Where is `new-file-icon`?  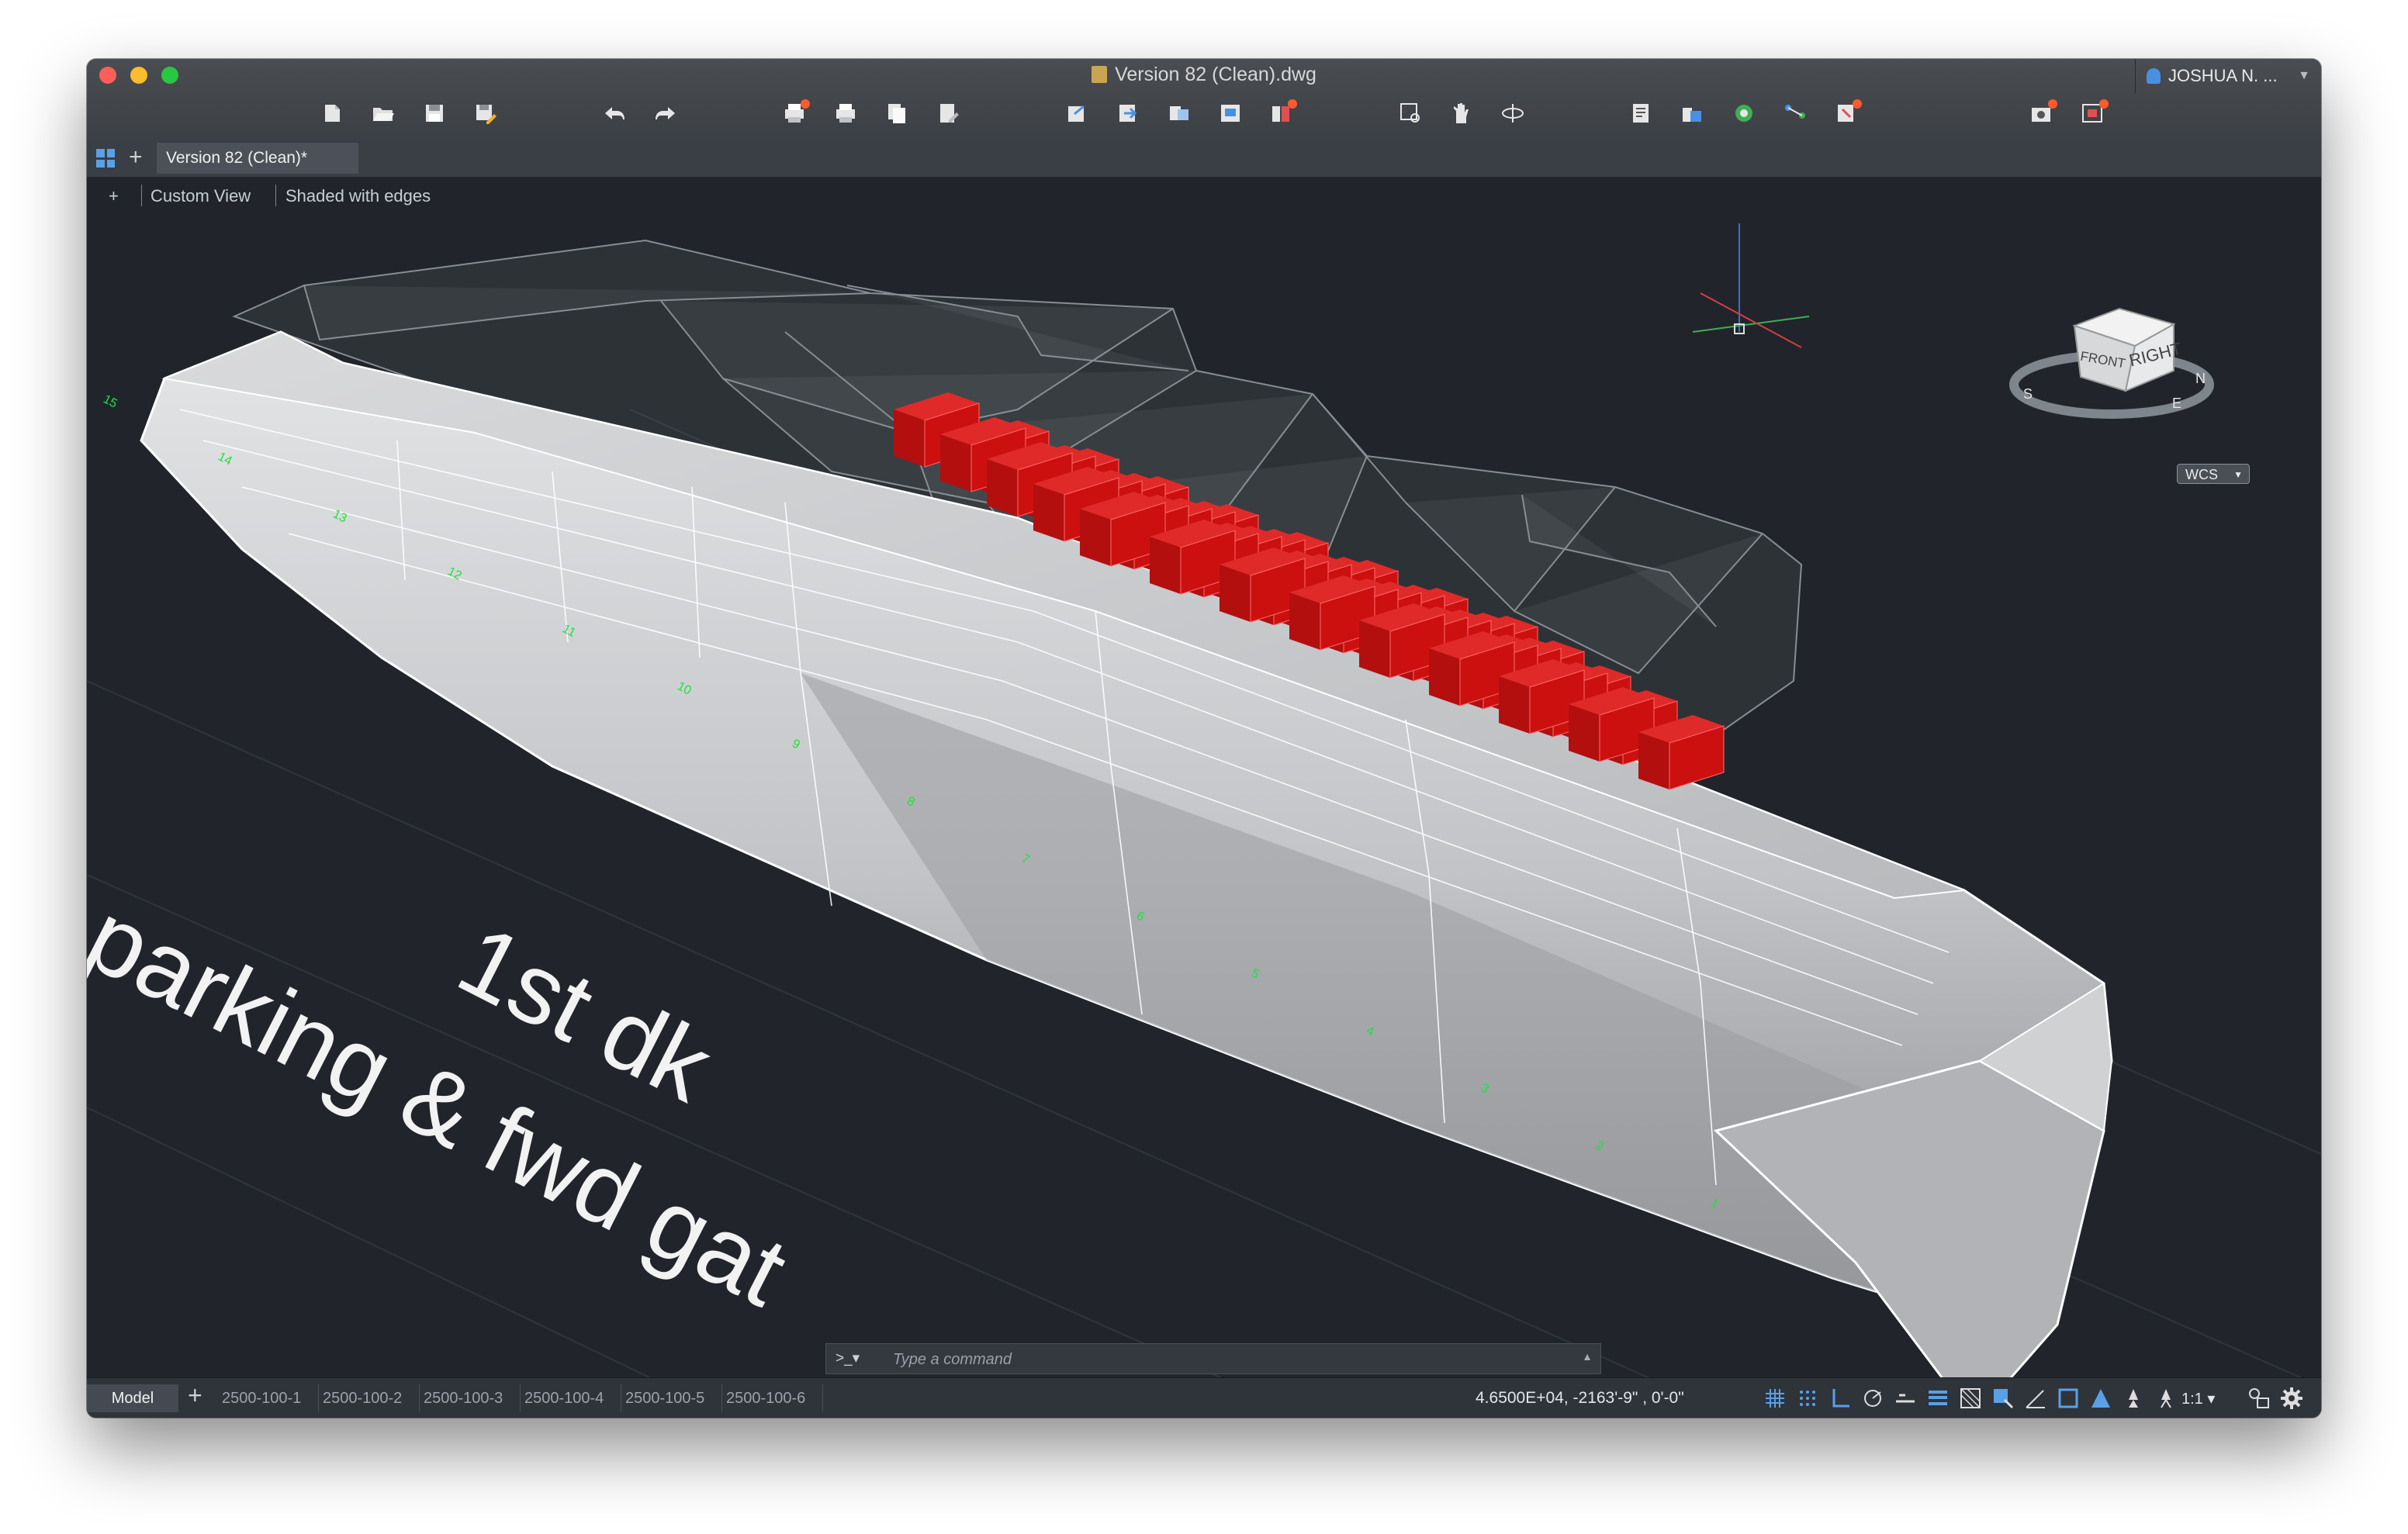 new-file-icon is located at coordinates (332, 113).